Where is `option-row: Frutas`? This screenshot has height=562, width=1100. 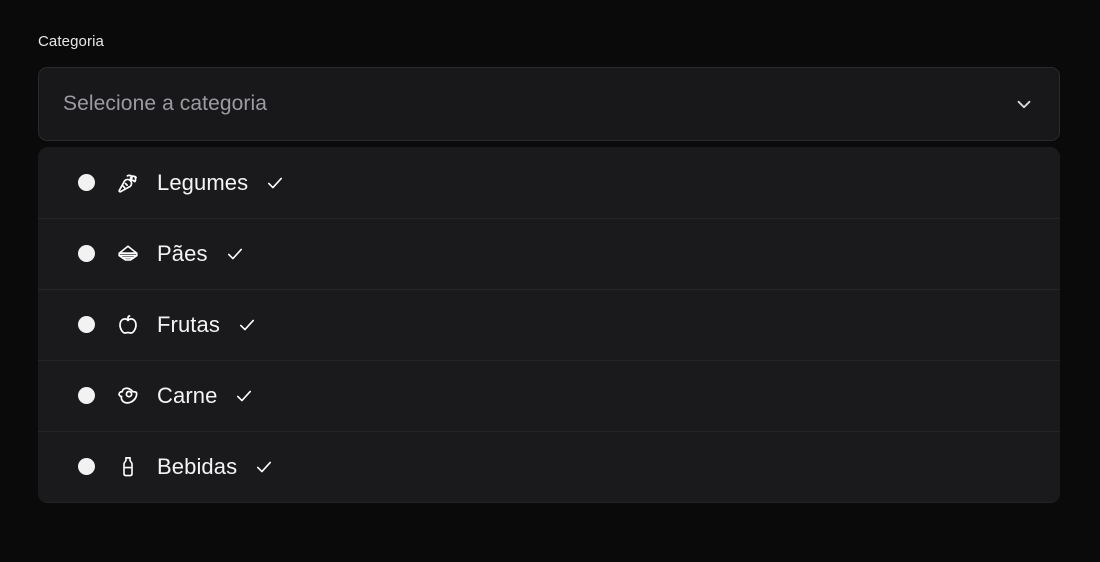 option-row: Frutas is located at coordinates (549, 324).